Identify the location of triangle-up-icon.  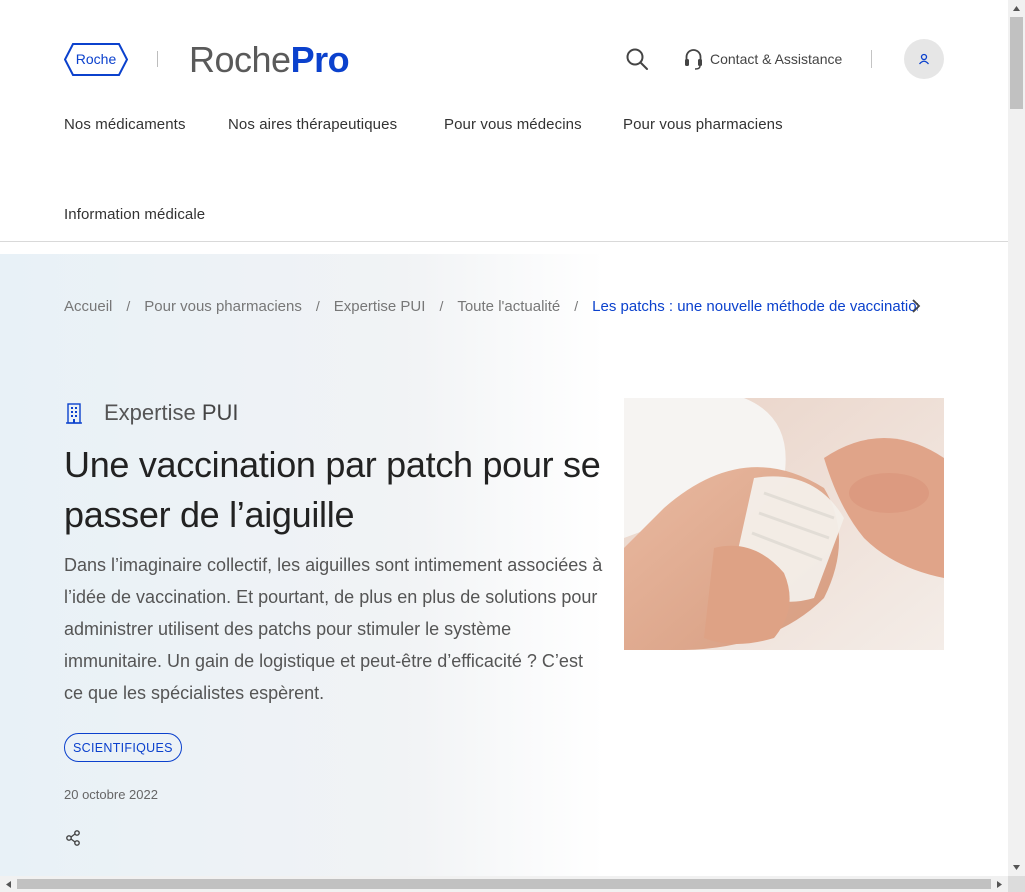
(1016, 8).